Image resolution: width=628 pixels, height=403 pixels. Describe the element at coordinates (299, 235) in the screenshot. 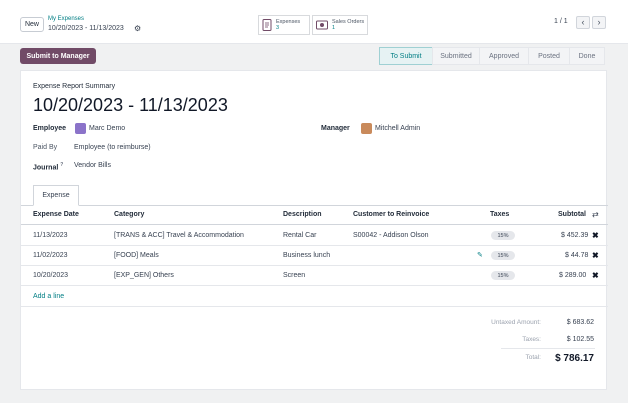

I see `row-1-description: Rental Car` at that location.